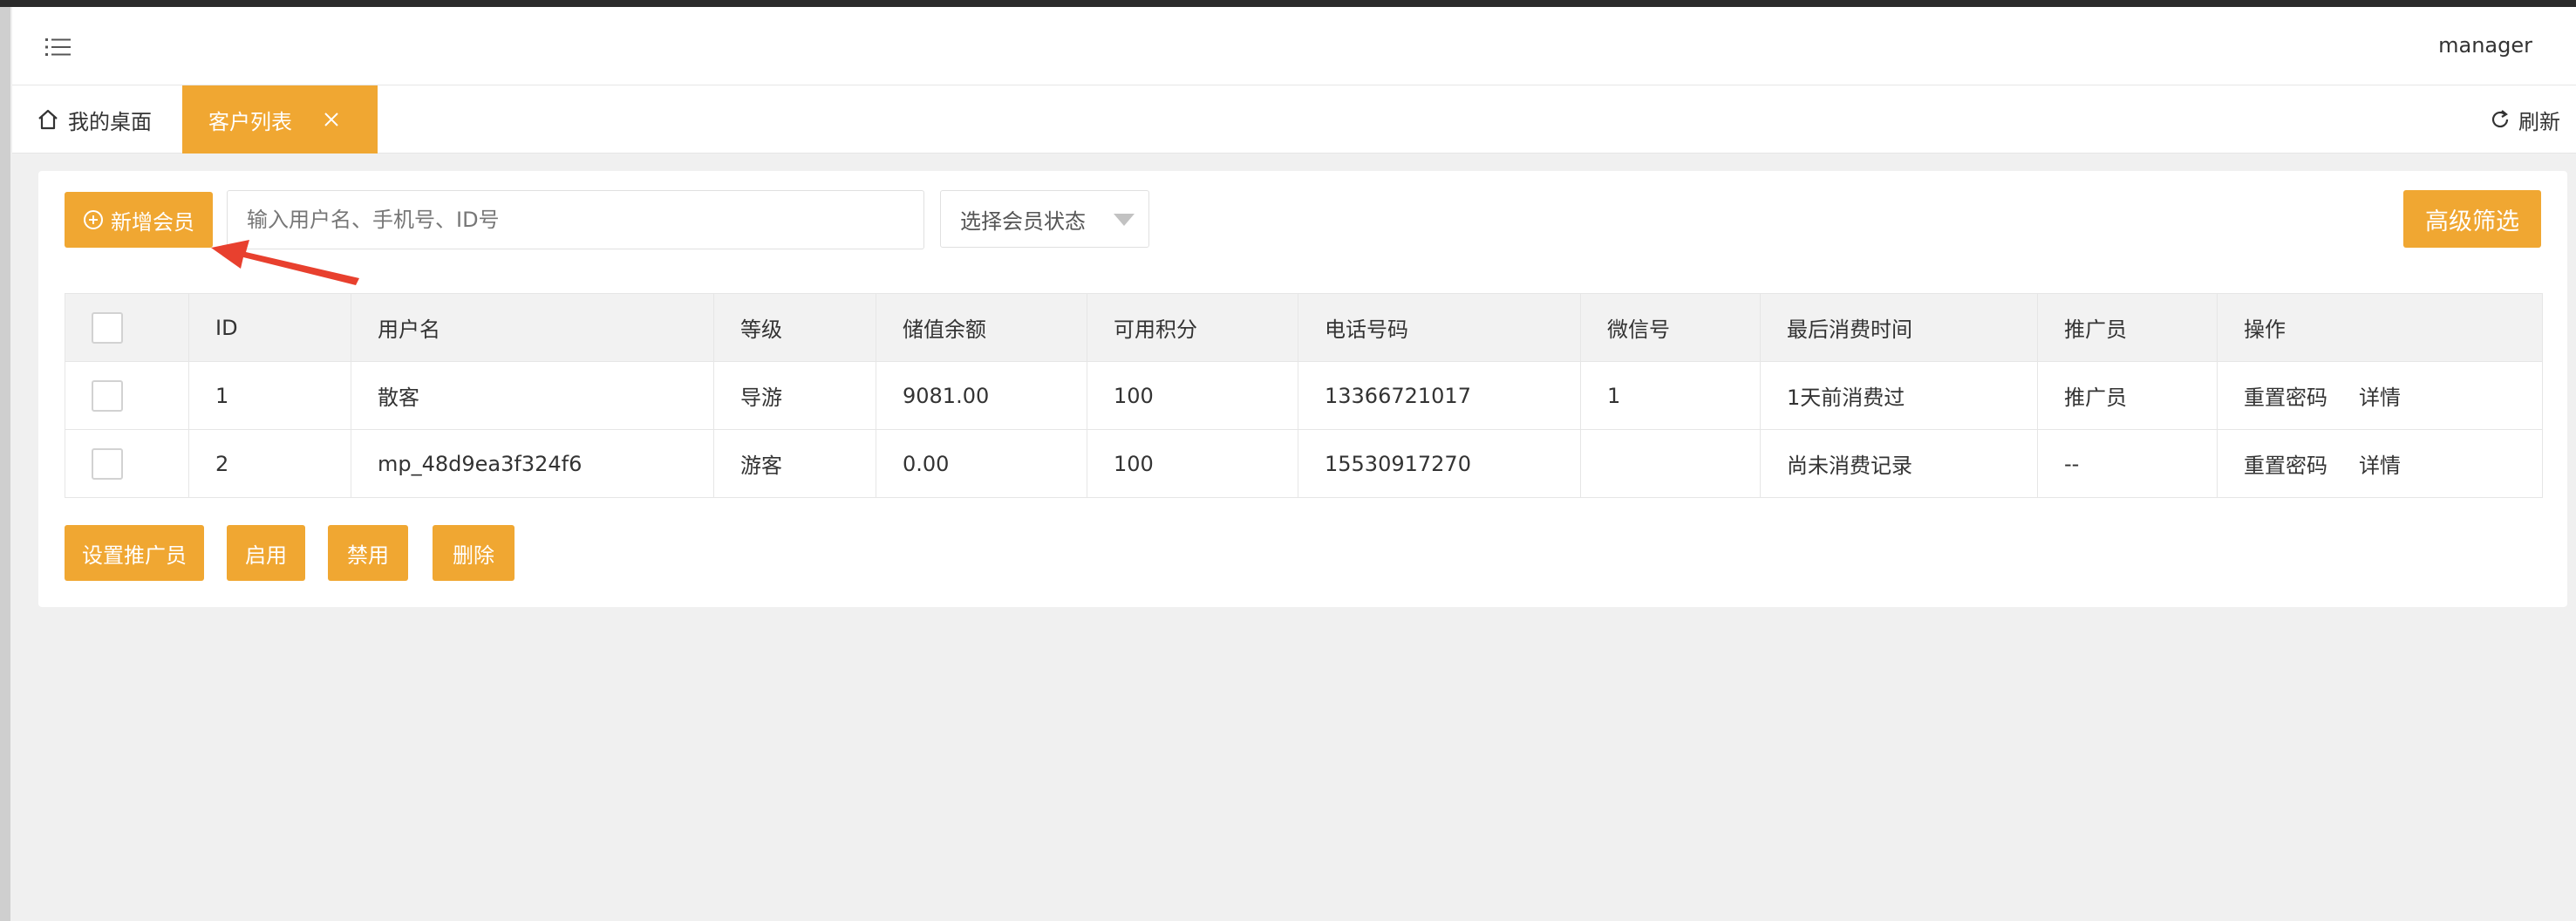 The image size is (2576, 921). Describe the element at coordinates (1440, 327) in the screenshot. I see `col-phone: 电话号码` at that location.